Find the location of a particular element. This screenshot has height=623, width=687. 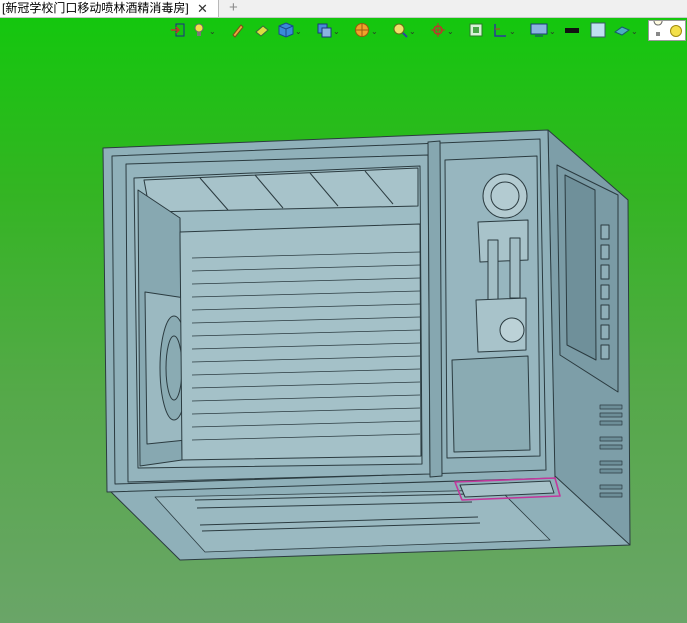

section-sphere-icon: ⌄ is located at coordinates (366, 31).